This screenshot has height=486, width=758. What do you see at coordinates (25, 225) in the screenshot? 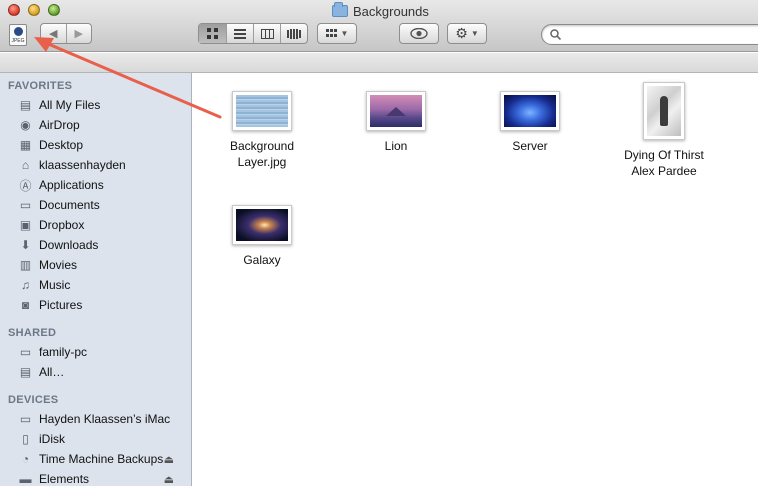
I see `dropbox-icon: ▣` at bounding box center [25, 225].